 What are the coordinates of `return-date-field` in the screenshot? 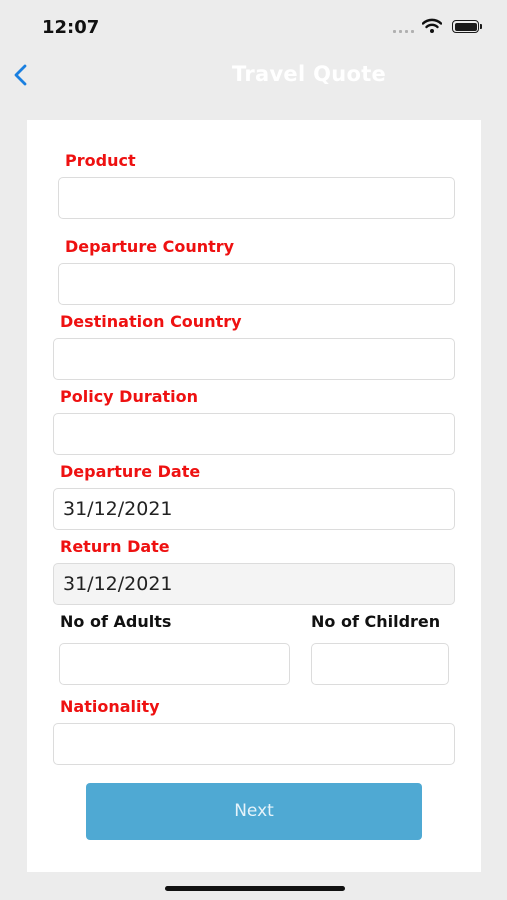 It's located at (254, 584).